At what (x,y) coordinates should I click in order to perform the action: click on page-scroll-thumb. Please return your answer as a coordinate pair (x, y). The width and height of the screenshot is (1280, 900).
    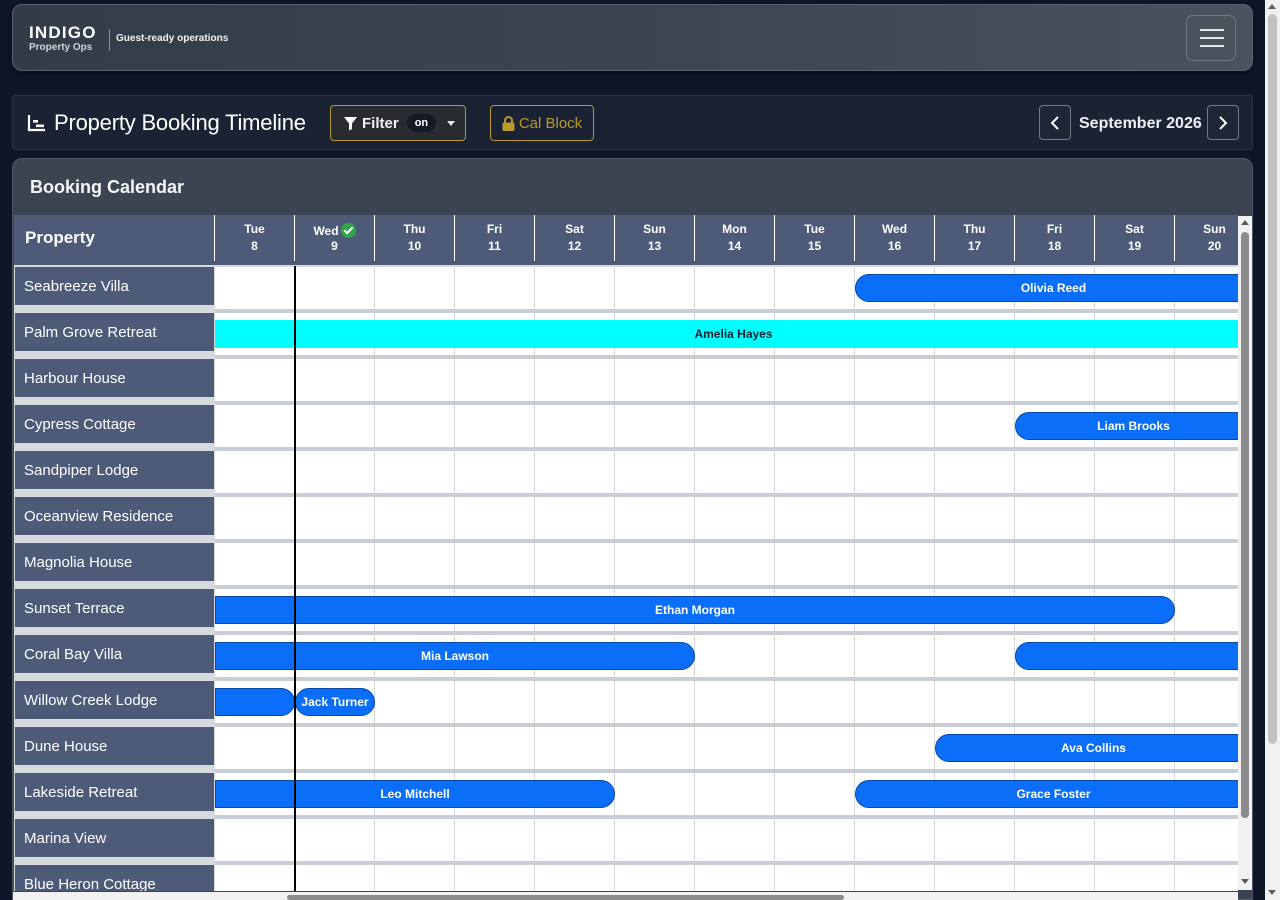
    Looking at the image, I should click on (1272, 379).